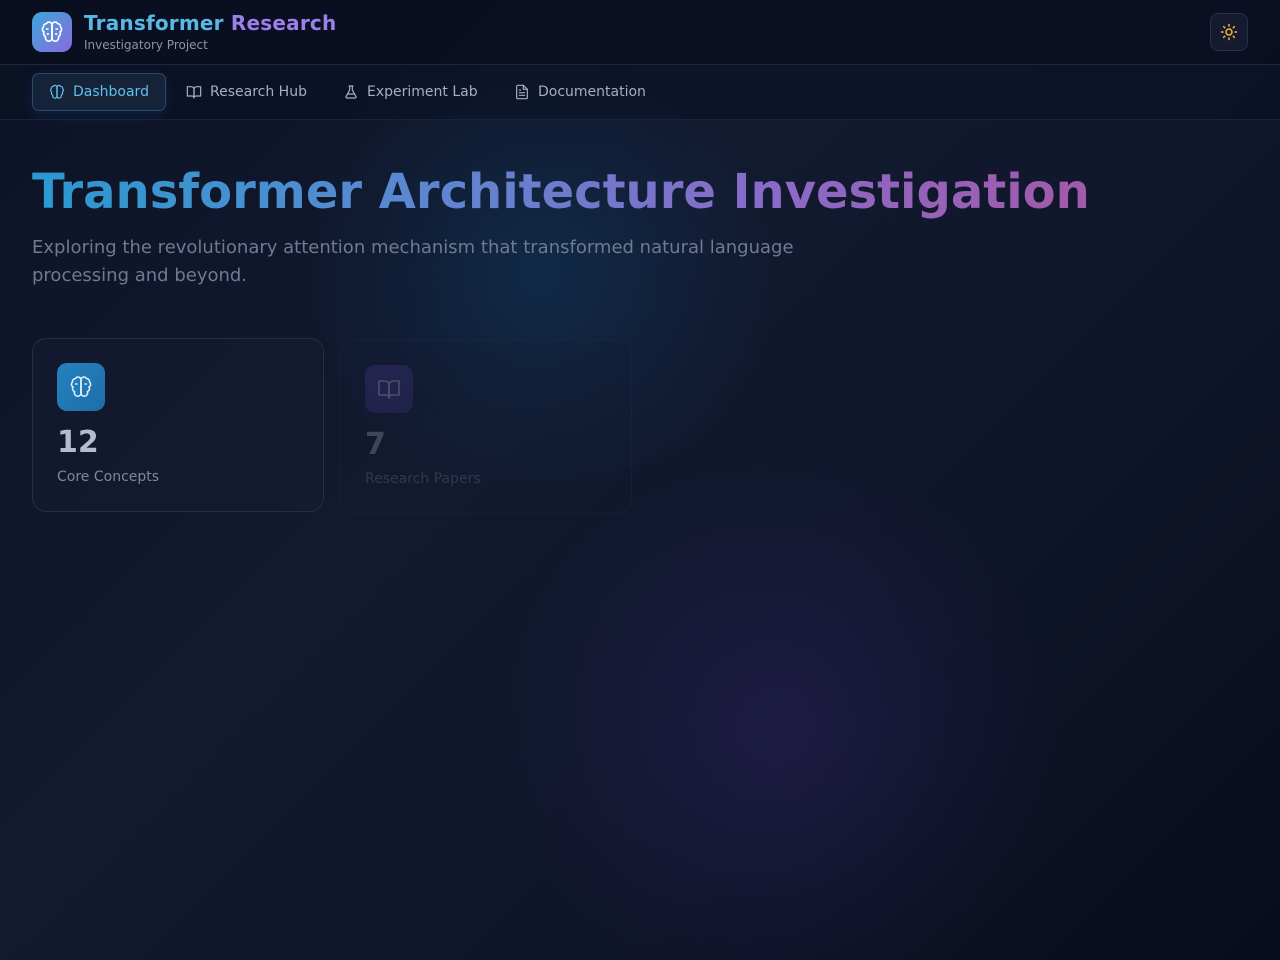 The height and width of the screenshot is (960, 1280). I want to click on nav-tab-label: Research Hub, so click(258, 92).